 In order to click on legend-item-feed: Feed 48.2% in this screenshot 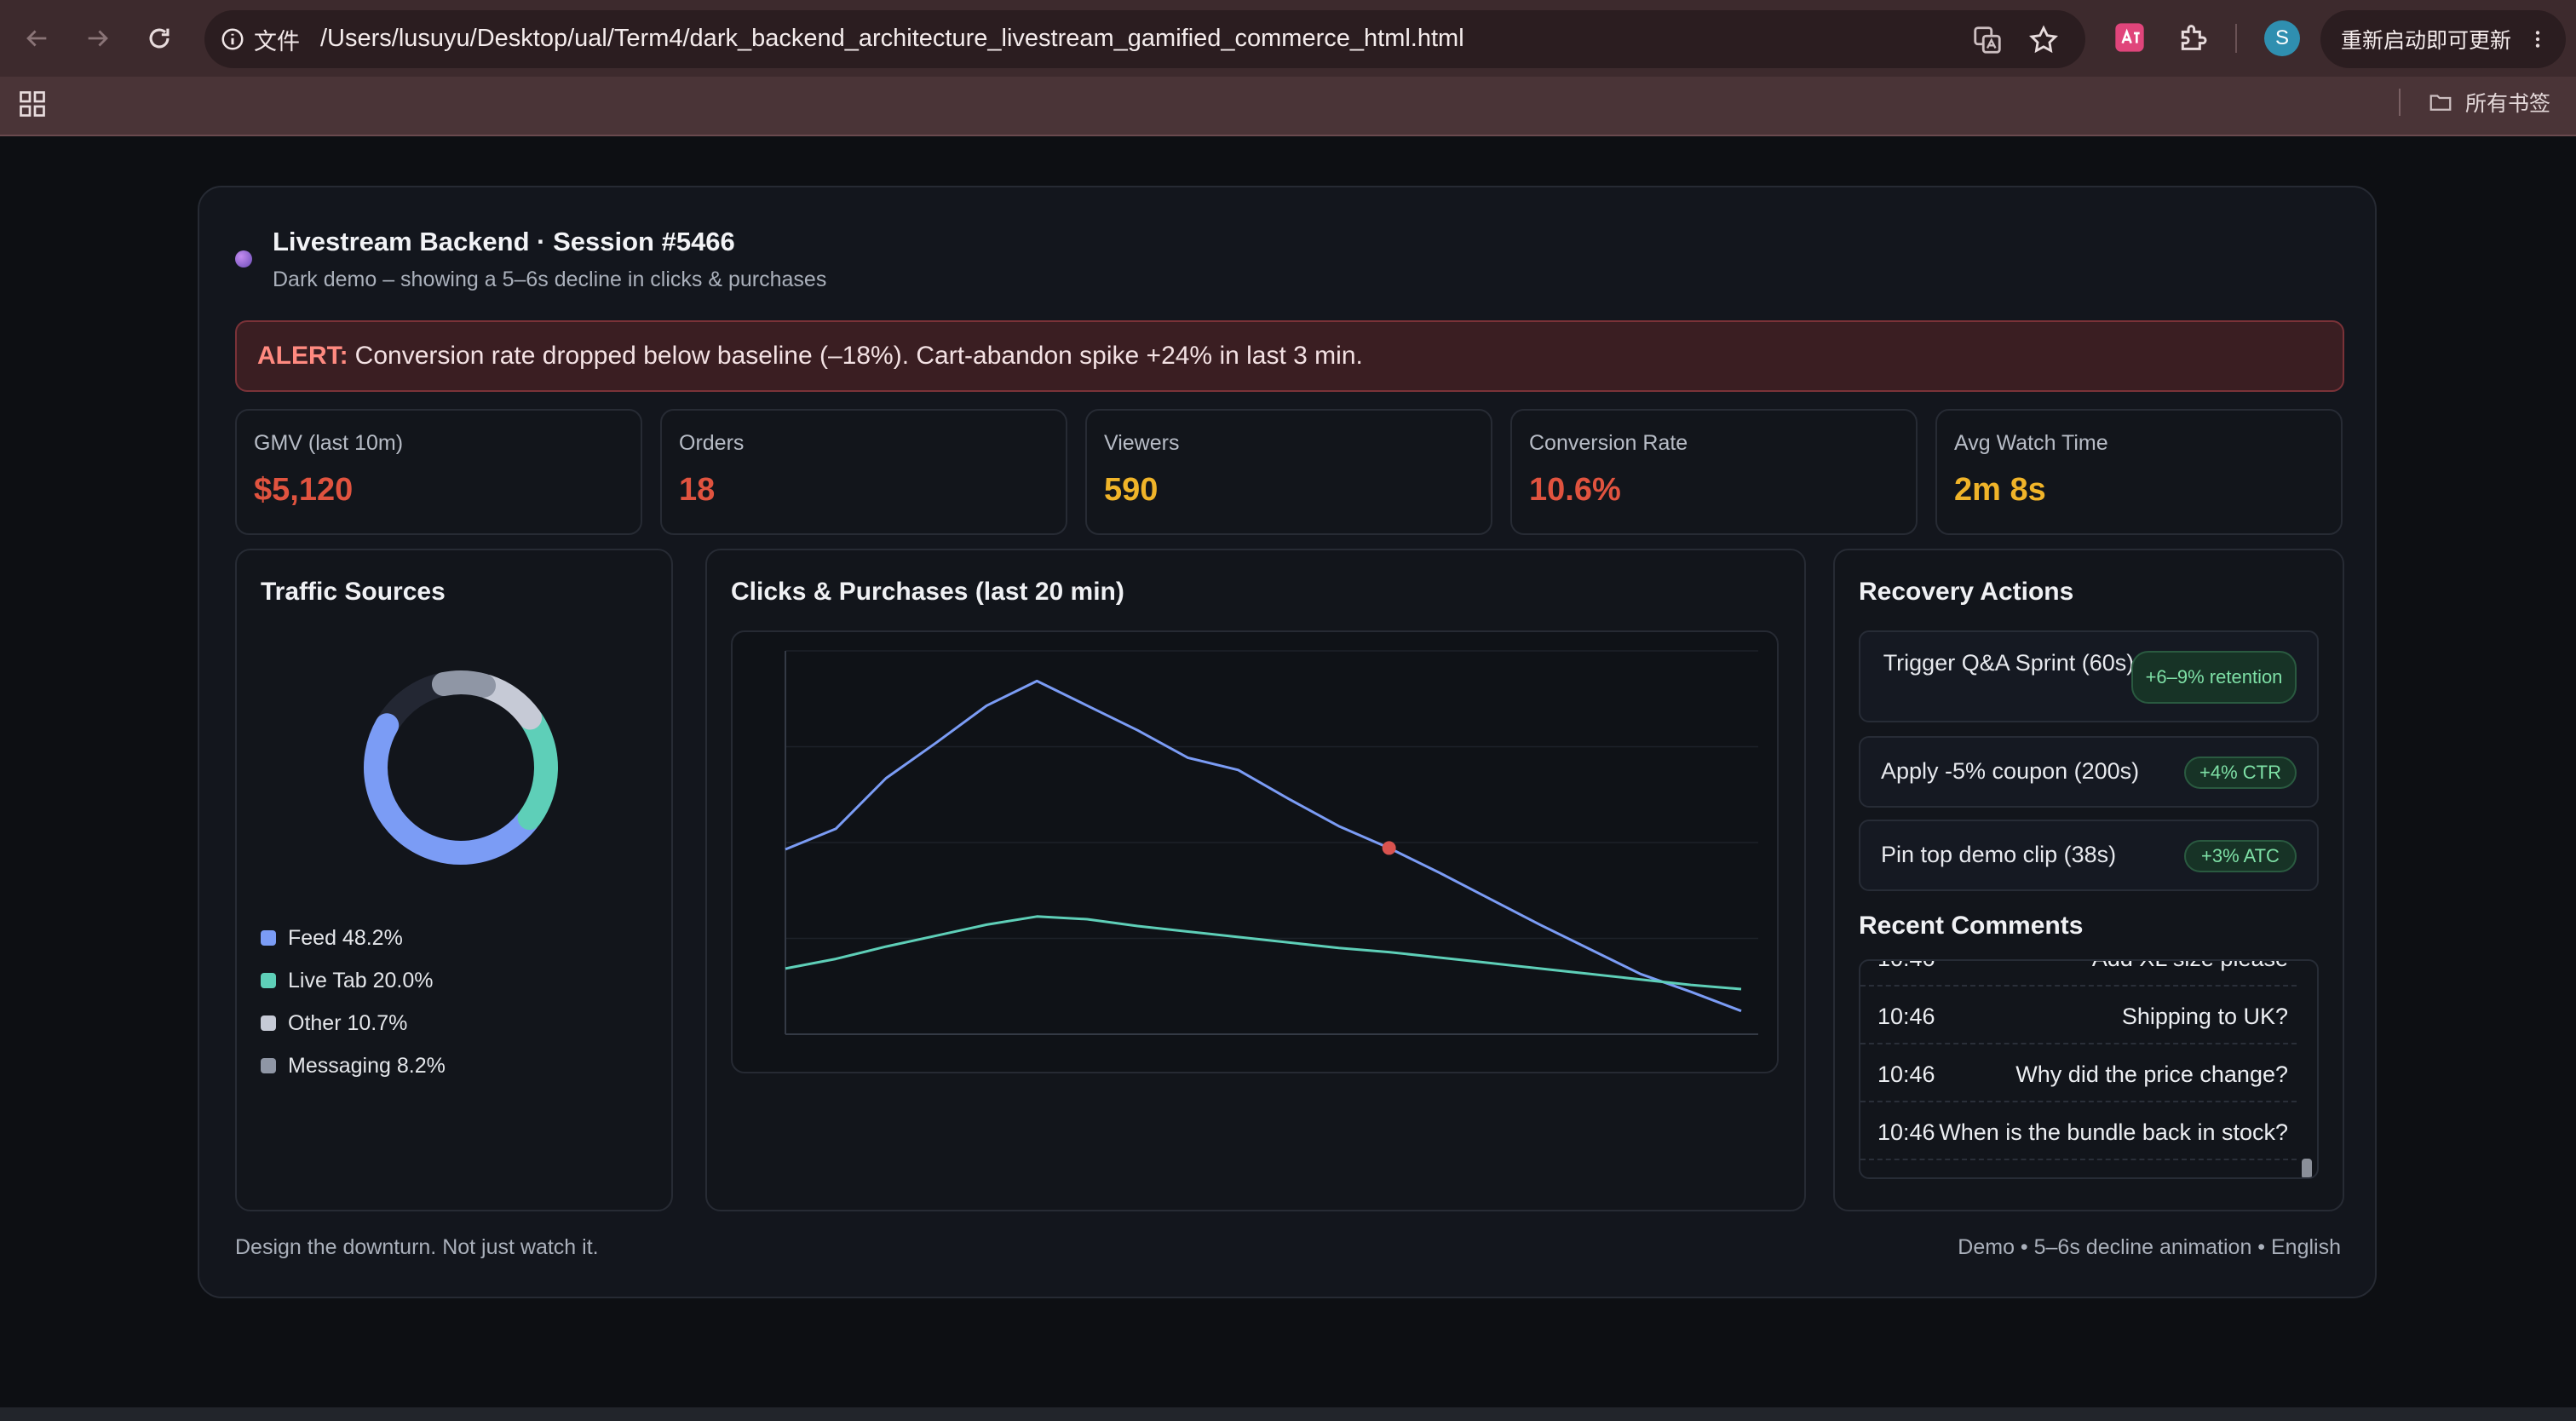, I will do `click(354, 938)`.